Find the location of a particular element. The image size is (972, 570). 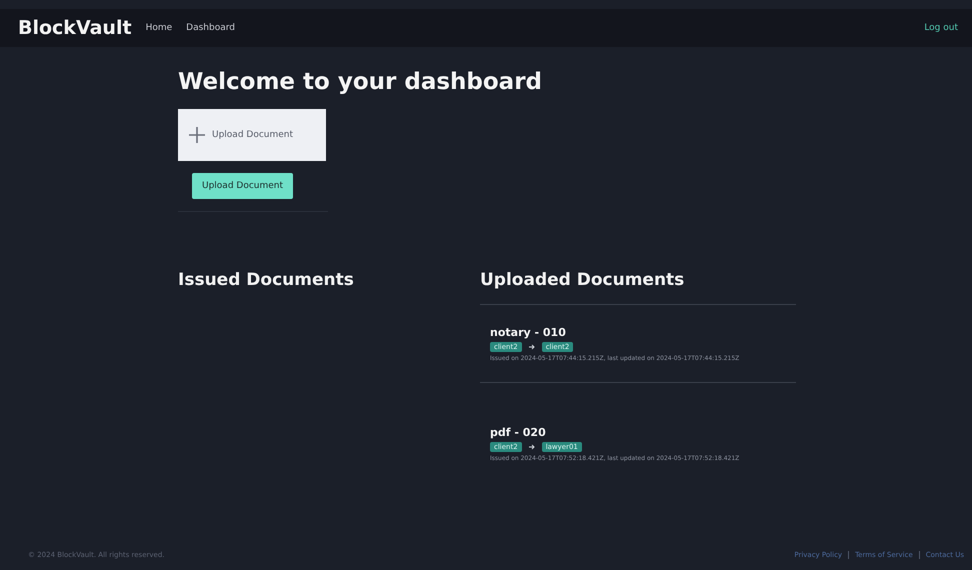

upload-button: Upload Document is located at coordinates (243, 186).